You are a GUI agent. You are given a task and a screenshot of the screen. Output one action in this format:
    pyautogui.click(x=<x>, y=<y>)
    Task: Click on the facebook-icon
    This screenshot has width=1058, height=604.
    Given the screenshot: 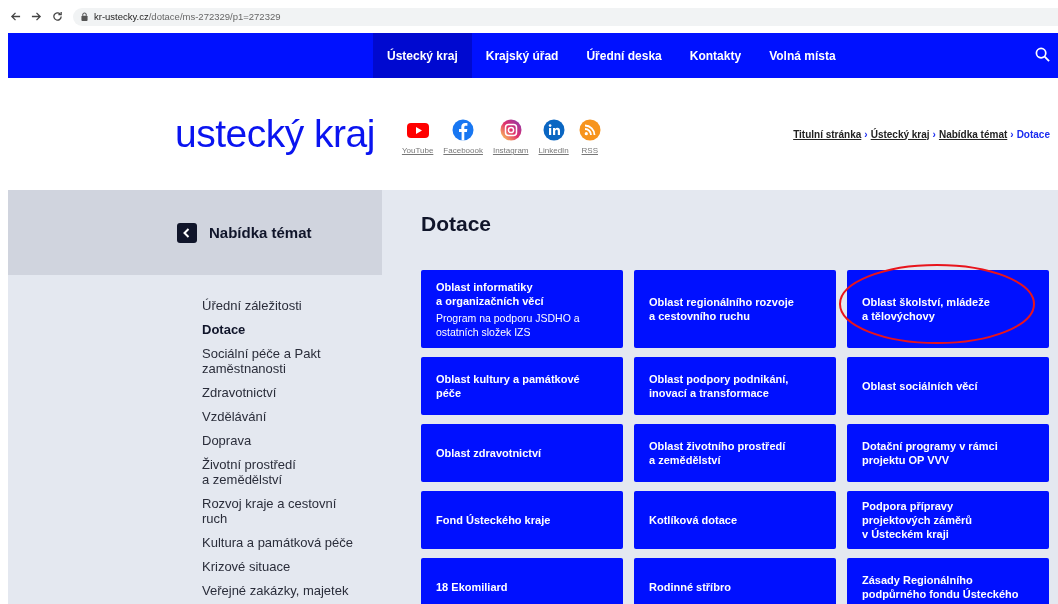 What is the action you would take?
    pyautogui.click(x=463, y=130)
    